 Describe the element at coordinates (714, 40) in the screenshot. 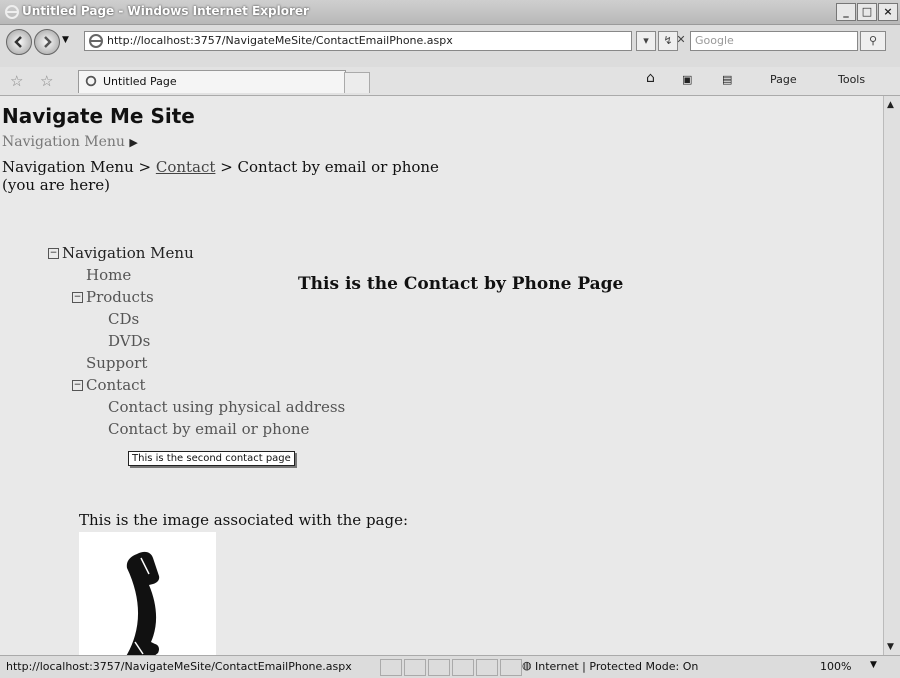

I see `search-placeholder: Google` at that location.